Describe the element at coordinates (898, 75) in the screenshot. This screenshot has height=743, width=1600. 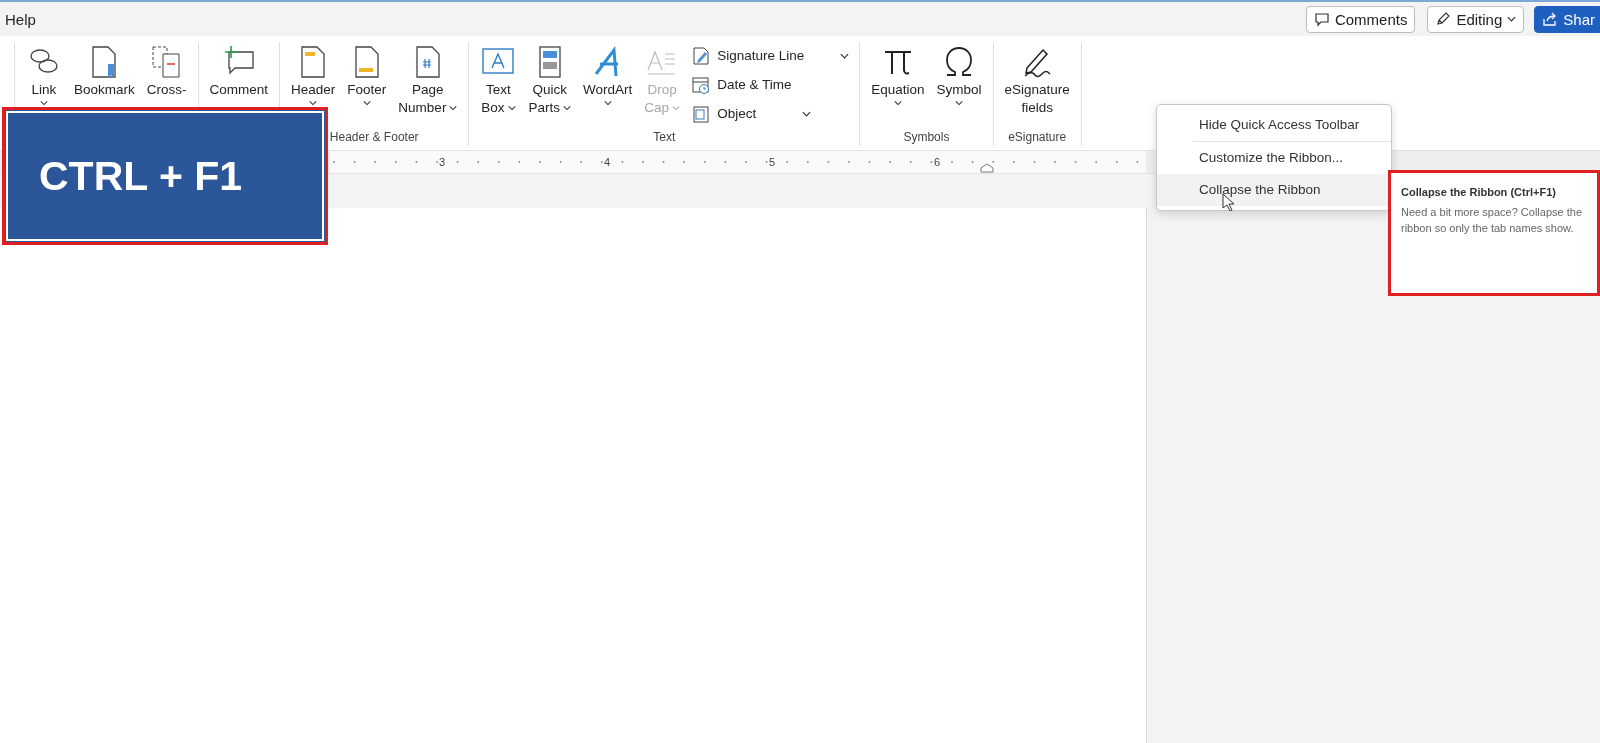
I see `ribbon-button: Equation` at that location.